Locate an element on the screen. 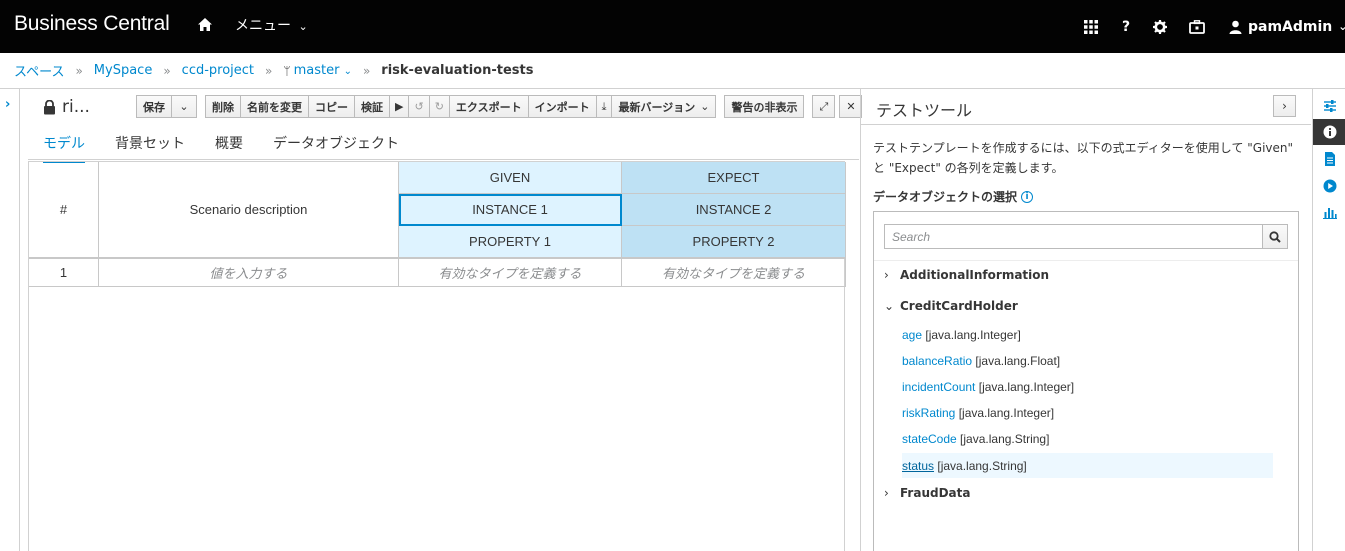  breadcrumb-project: ccd-project is located at coordinates (218, 70).